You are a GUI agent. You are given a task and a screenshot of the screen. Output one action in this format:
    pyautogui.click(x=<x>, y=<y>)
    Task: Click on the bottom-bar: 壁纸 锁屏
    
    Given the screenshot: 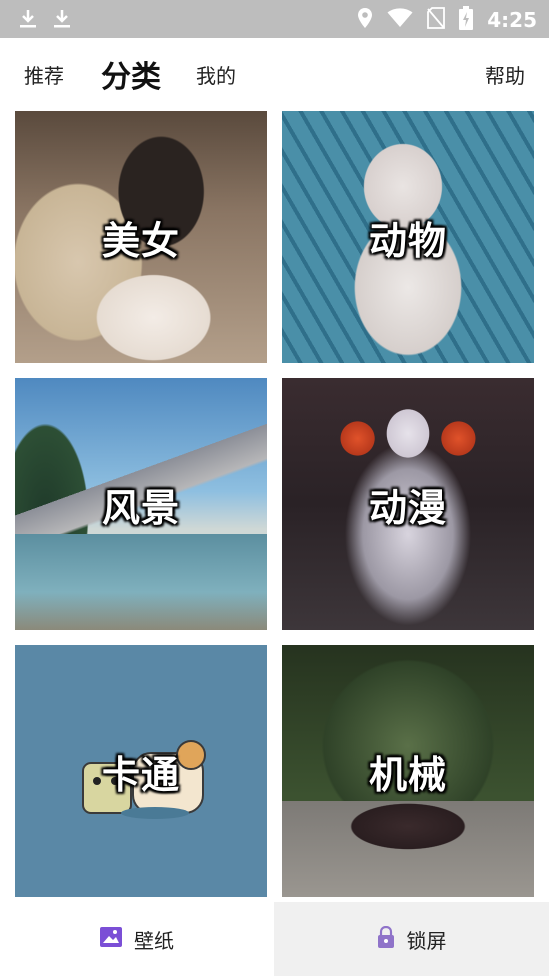 What is the action you would take?
    pyautogui.click(x=274, y=939)
    